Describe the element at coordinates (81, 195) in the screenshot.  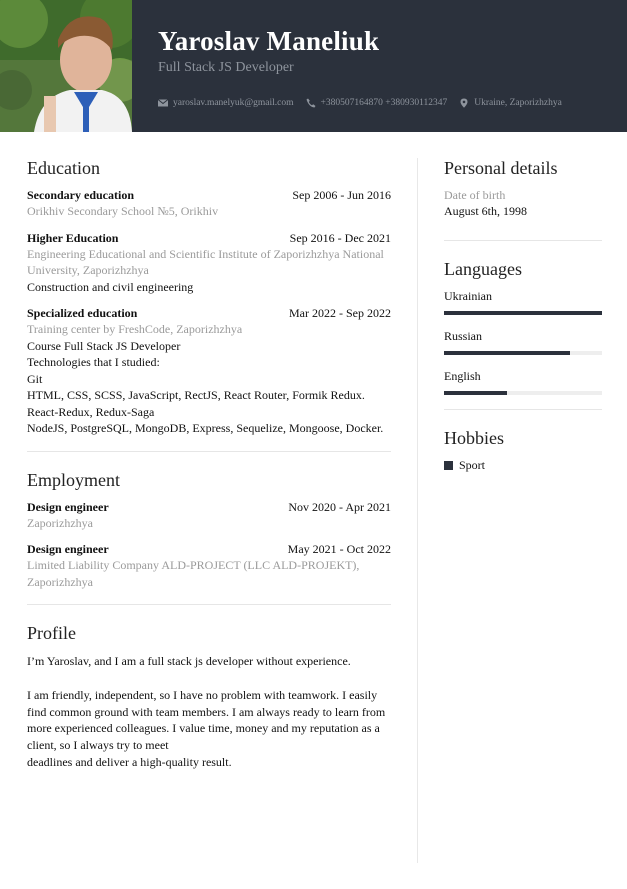
I see `entry-title: Secondary education` at that location.